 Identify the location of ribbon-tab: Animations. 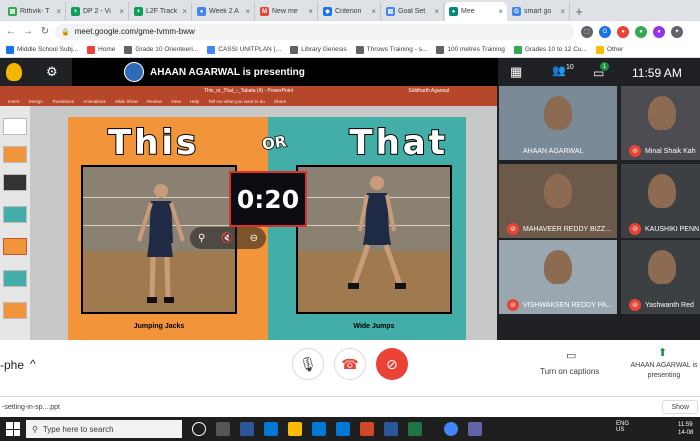
(94, 101).